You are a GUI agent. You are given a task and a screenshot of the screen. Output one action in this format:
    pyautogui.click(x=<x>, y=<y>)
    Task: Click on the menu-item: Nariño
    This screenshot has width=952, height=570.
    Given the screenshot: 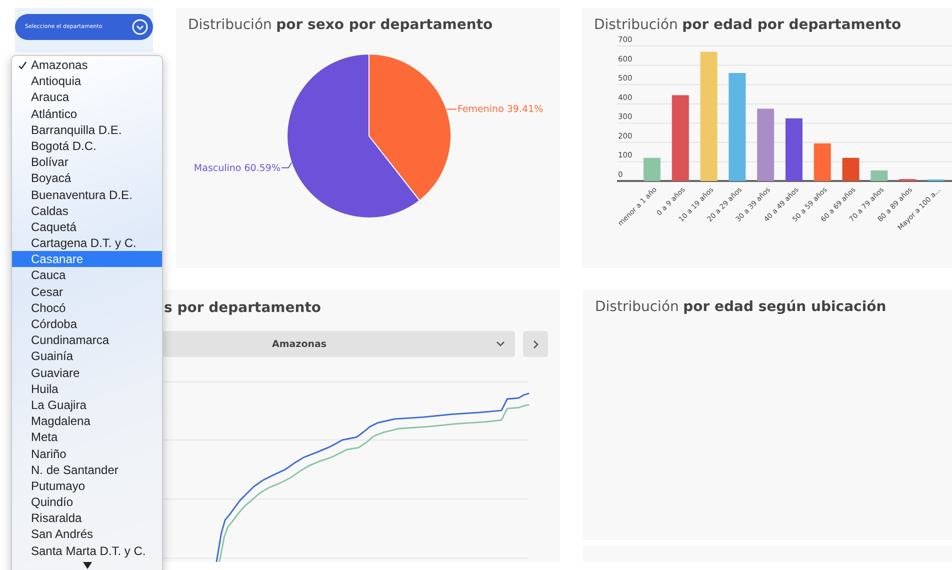 What is the action you would take?
    pyautogui.click(x=87, y=454)
    